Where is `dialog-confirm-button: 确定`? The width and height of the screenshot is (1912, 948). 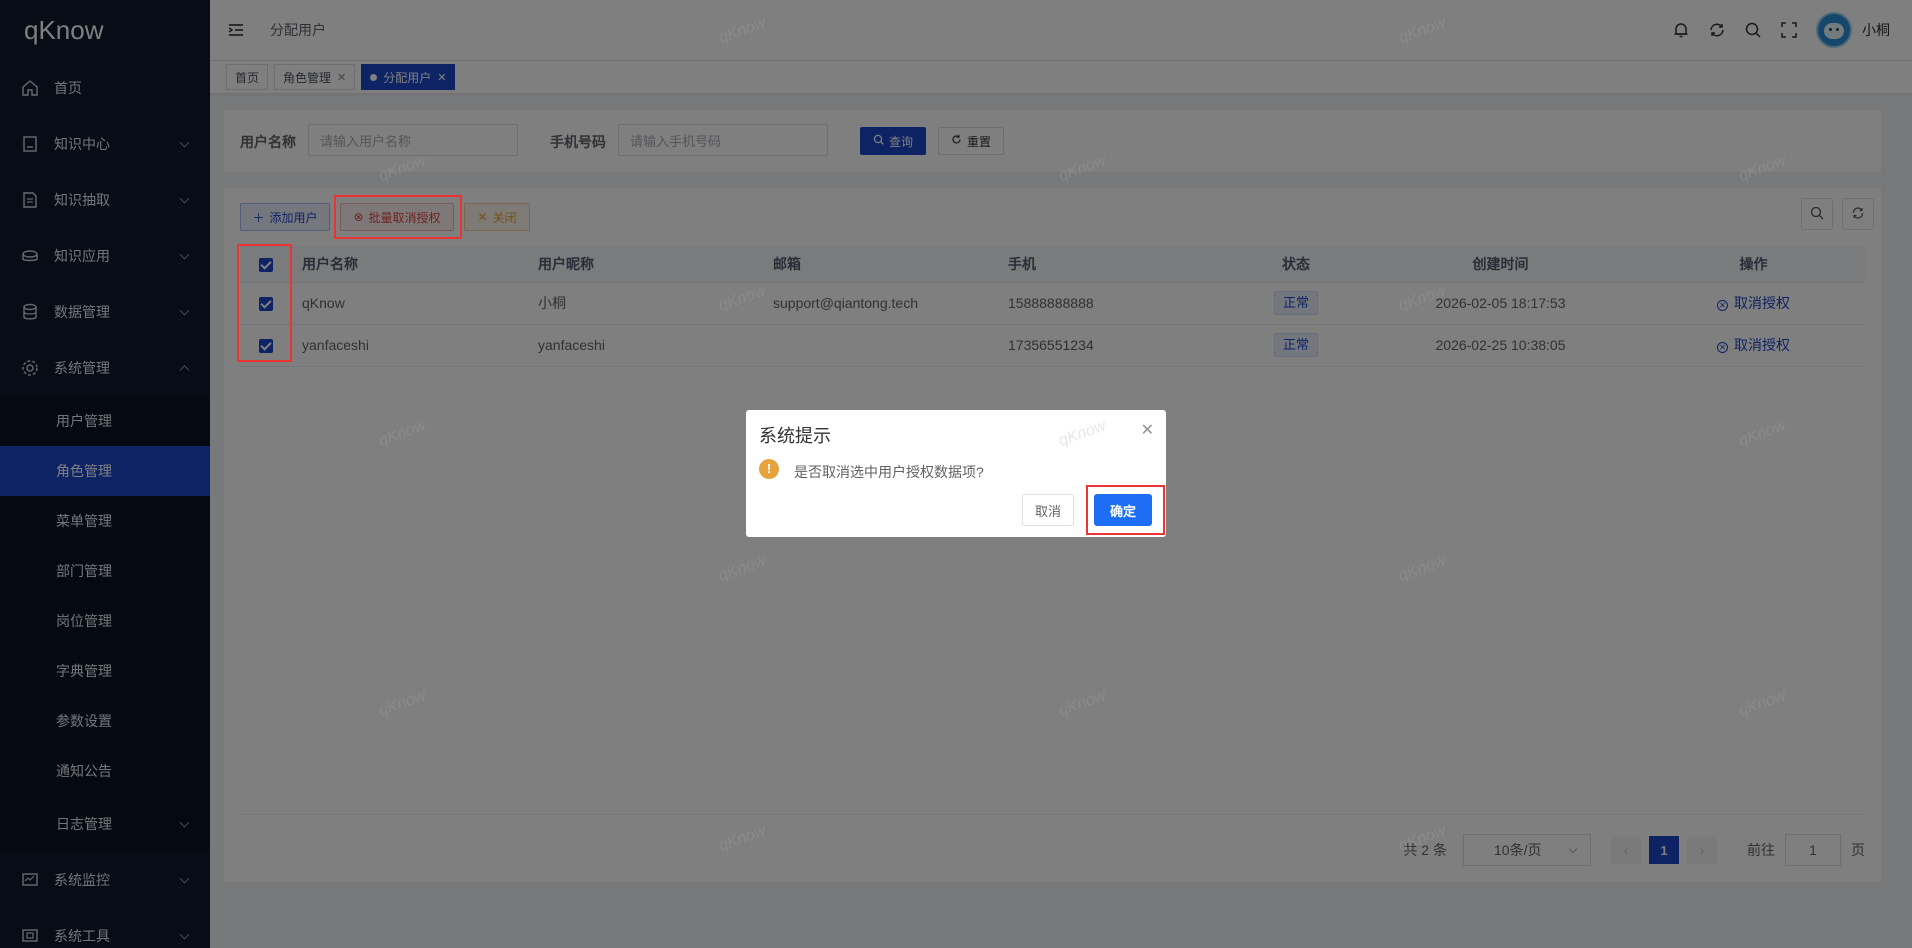
dialog-confirm-button: 确定 is located at coordinates (1123, 510).